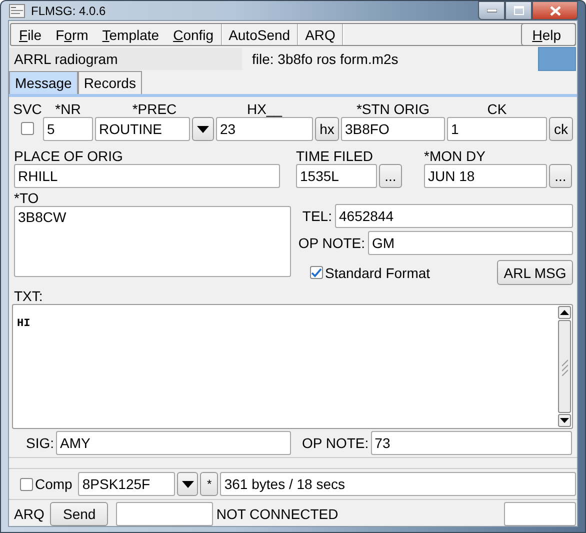 This screenshot has width=586, height=533. What do you see at coordinates (72, 34) in the screenshot?
I see `menu-item: Form` at bounding box center [72, 34].